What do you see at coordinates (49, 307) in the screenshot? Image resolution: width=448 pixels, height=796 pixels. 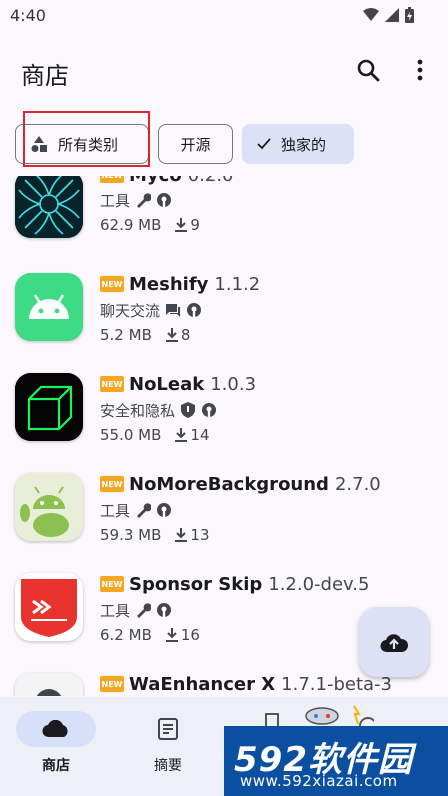 I see `app-icon-meshify` at bounding box center [49, 307].